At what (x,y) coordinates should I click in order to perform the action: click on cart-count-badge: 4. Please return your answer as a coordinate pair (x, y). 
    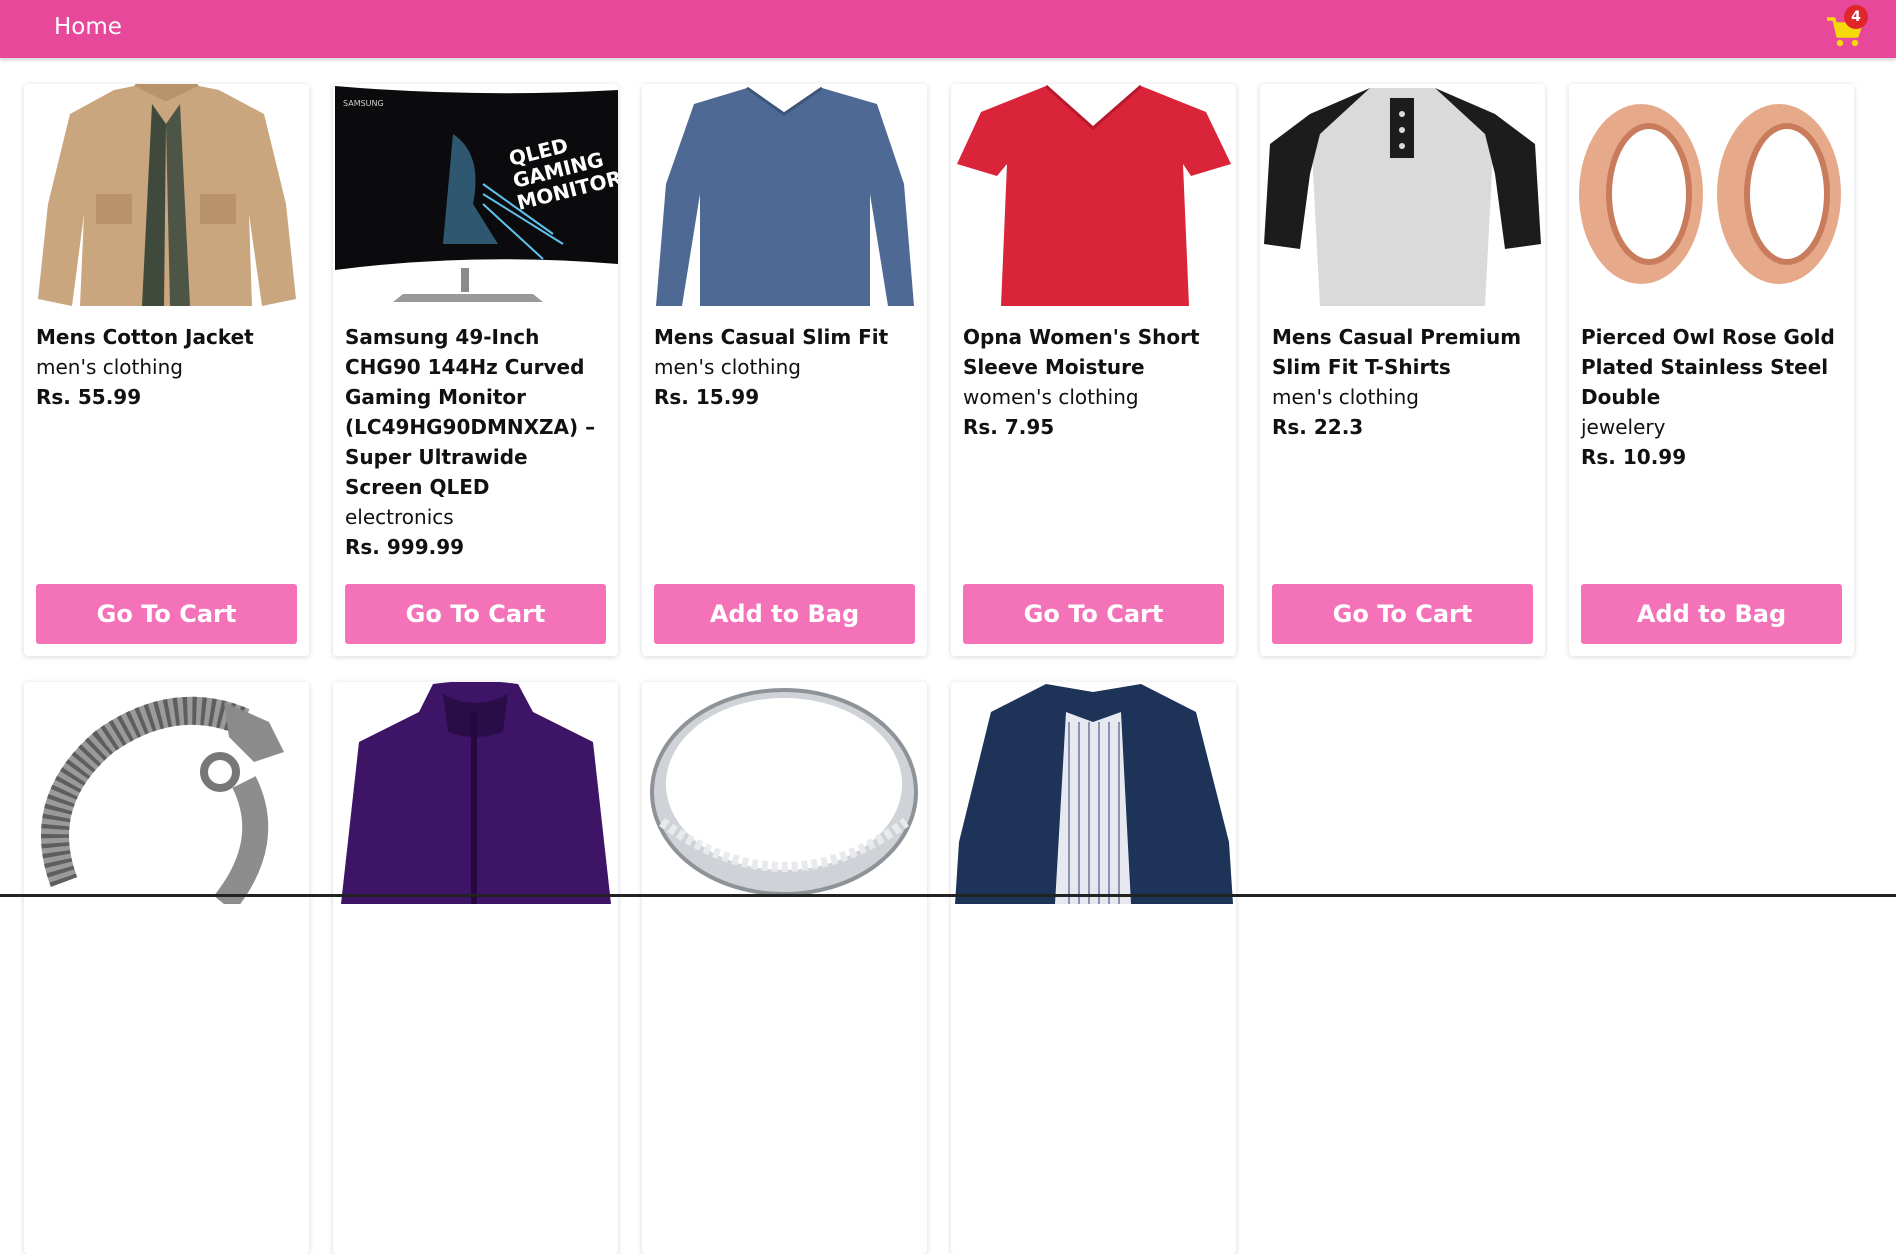
    Looking at the image, I should click on (1856, 17).